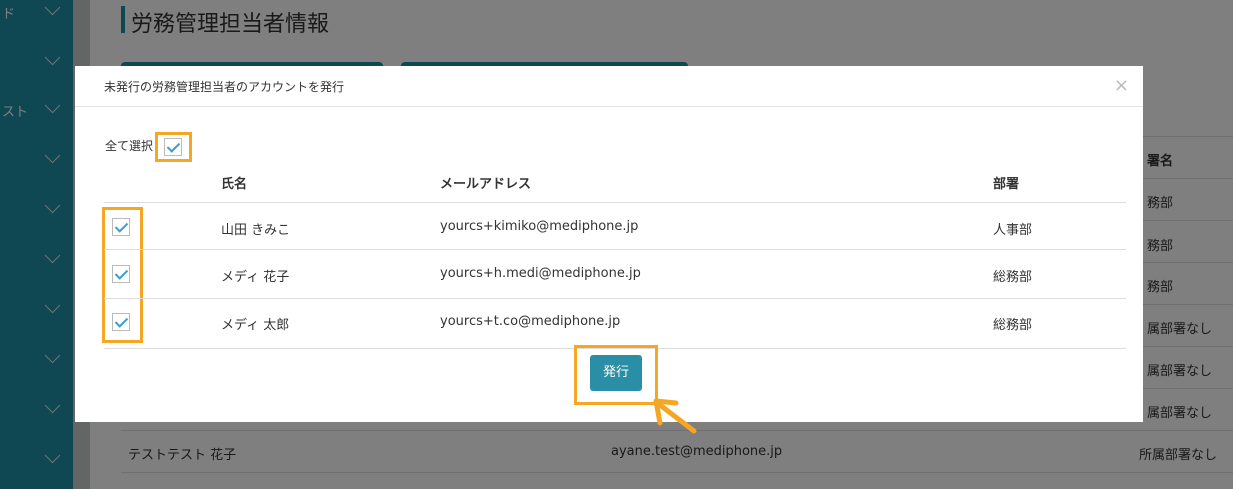  I want to click on select-all-checkbox, so click(173, 147).